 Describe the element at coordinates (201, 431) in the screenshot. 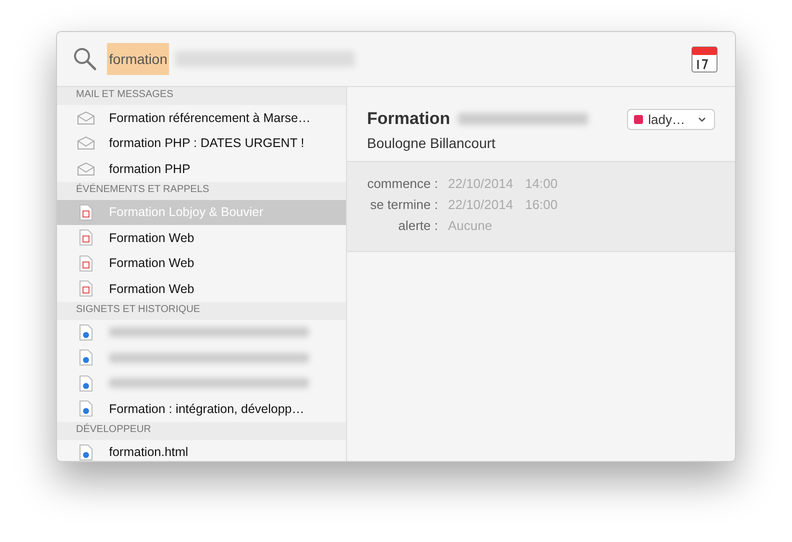

I see `section-header: DÉVELOPPEUR` at that location.